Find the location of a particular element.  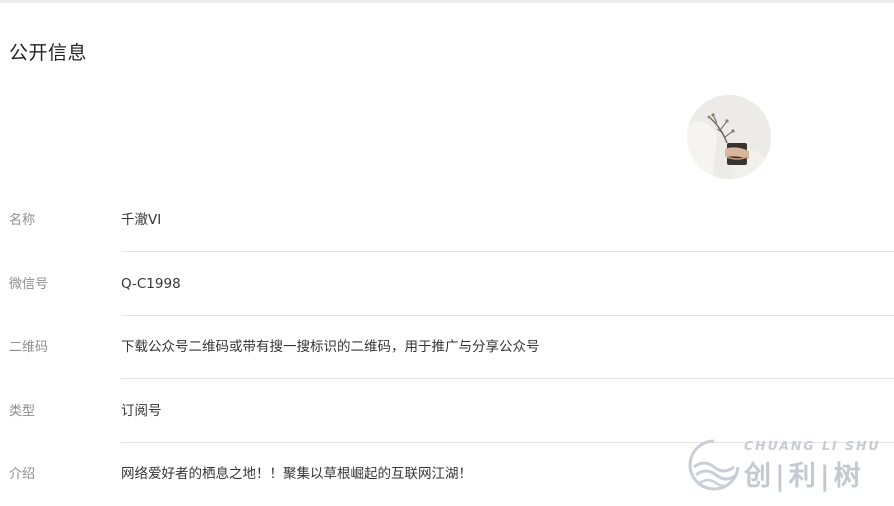

qrcode-download-link: 下载公众号二维码或带有搜一搜标识的二维码，用于推广与分享公众号 is located at coordinates (330, 347).